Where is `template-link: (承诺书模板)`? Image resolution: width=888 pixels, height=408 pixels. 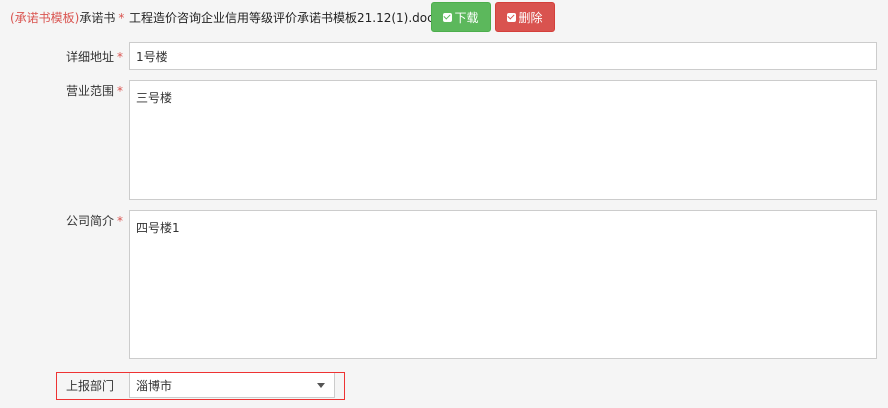
template-link: (承诺书模板) is located at coordinates (44, 18).